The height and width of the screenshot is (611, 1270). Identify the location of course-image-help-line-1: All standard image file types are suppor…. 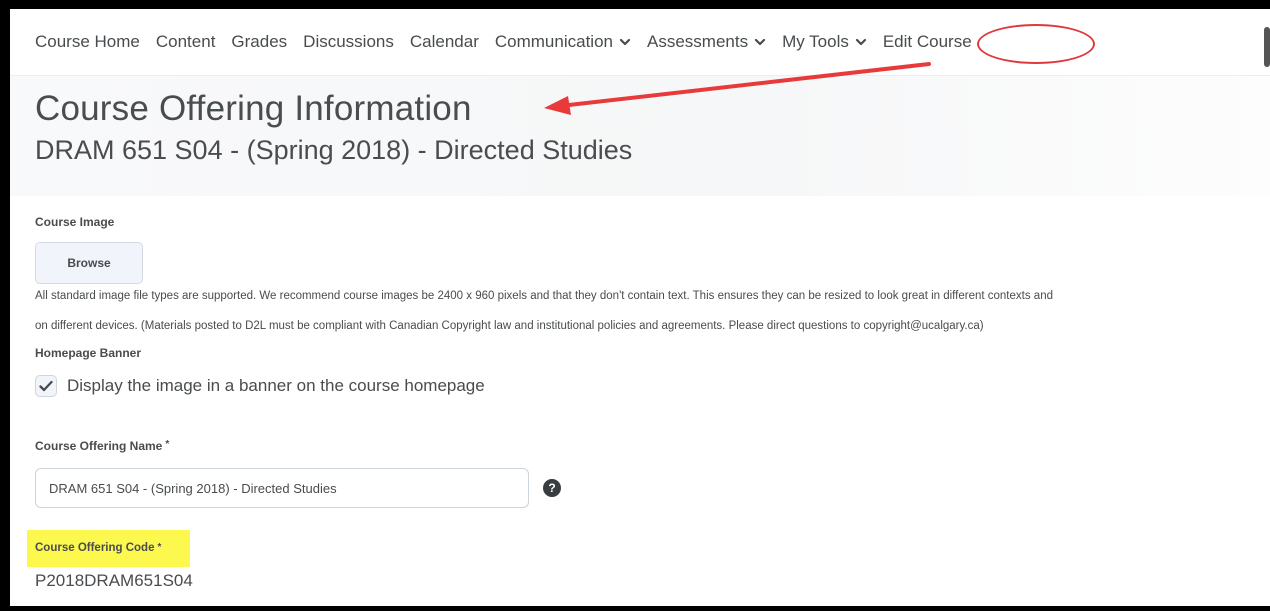
(544, 296).